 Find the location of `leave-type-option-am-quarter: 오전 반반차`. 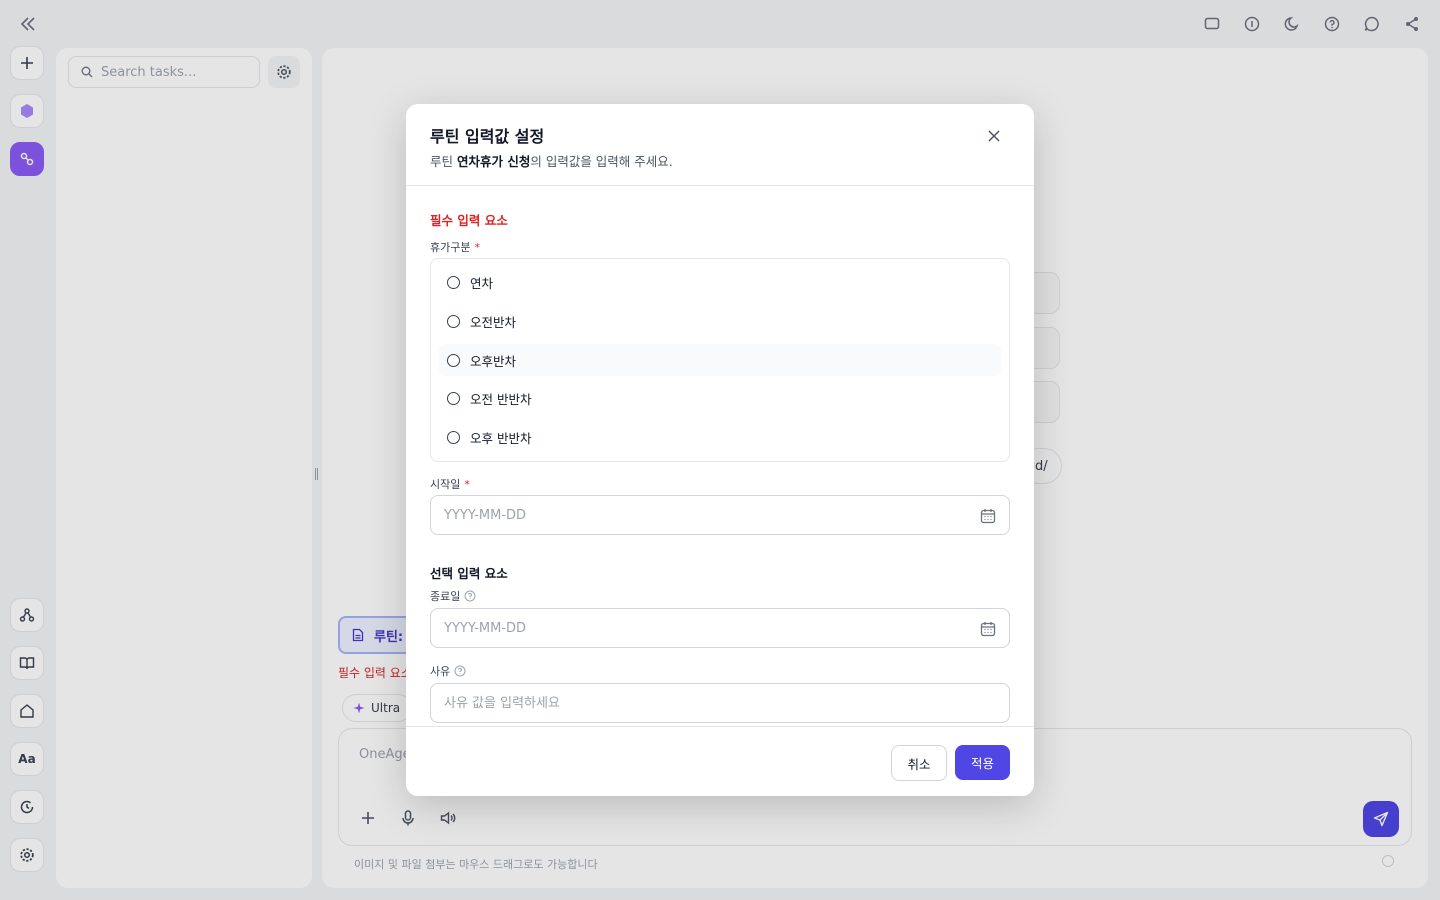

leave-type-option-am-quarter: 오전 반반차 is located at coordinates (720, 398).